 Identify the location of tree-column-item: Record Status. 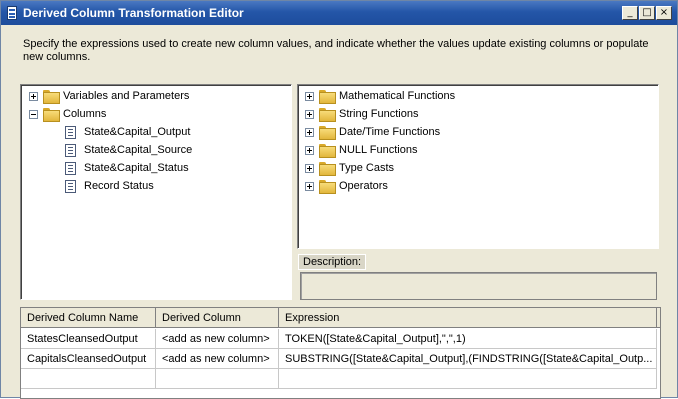
(109, 186).